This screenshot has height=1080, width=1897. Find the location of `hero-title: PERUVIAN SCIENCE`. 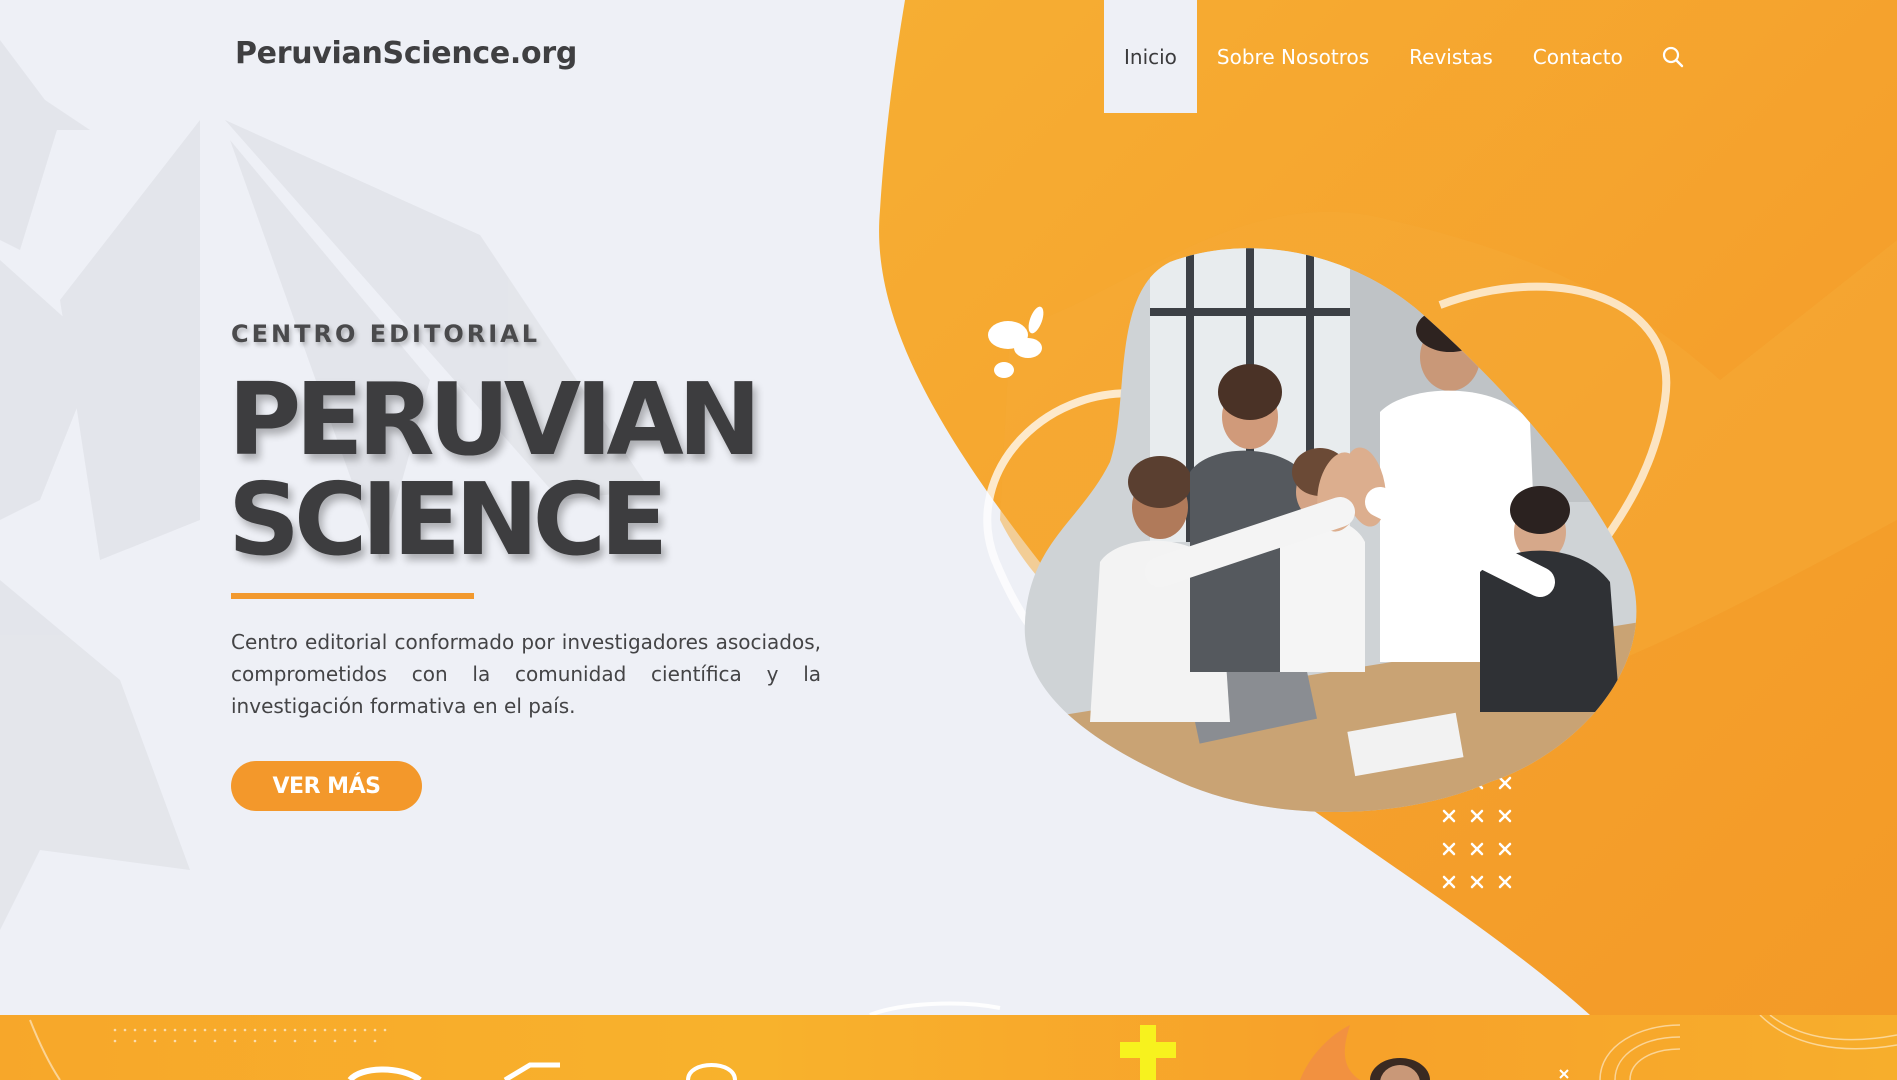

hero-title: PERUVIAN SCIENCE is located at coordinates (494, 469).